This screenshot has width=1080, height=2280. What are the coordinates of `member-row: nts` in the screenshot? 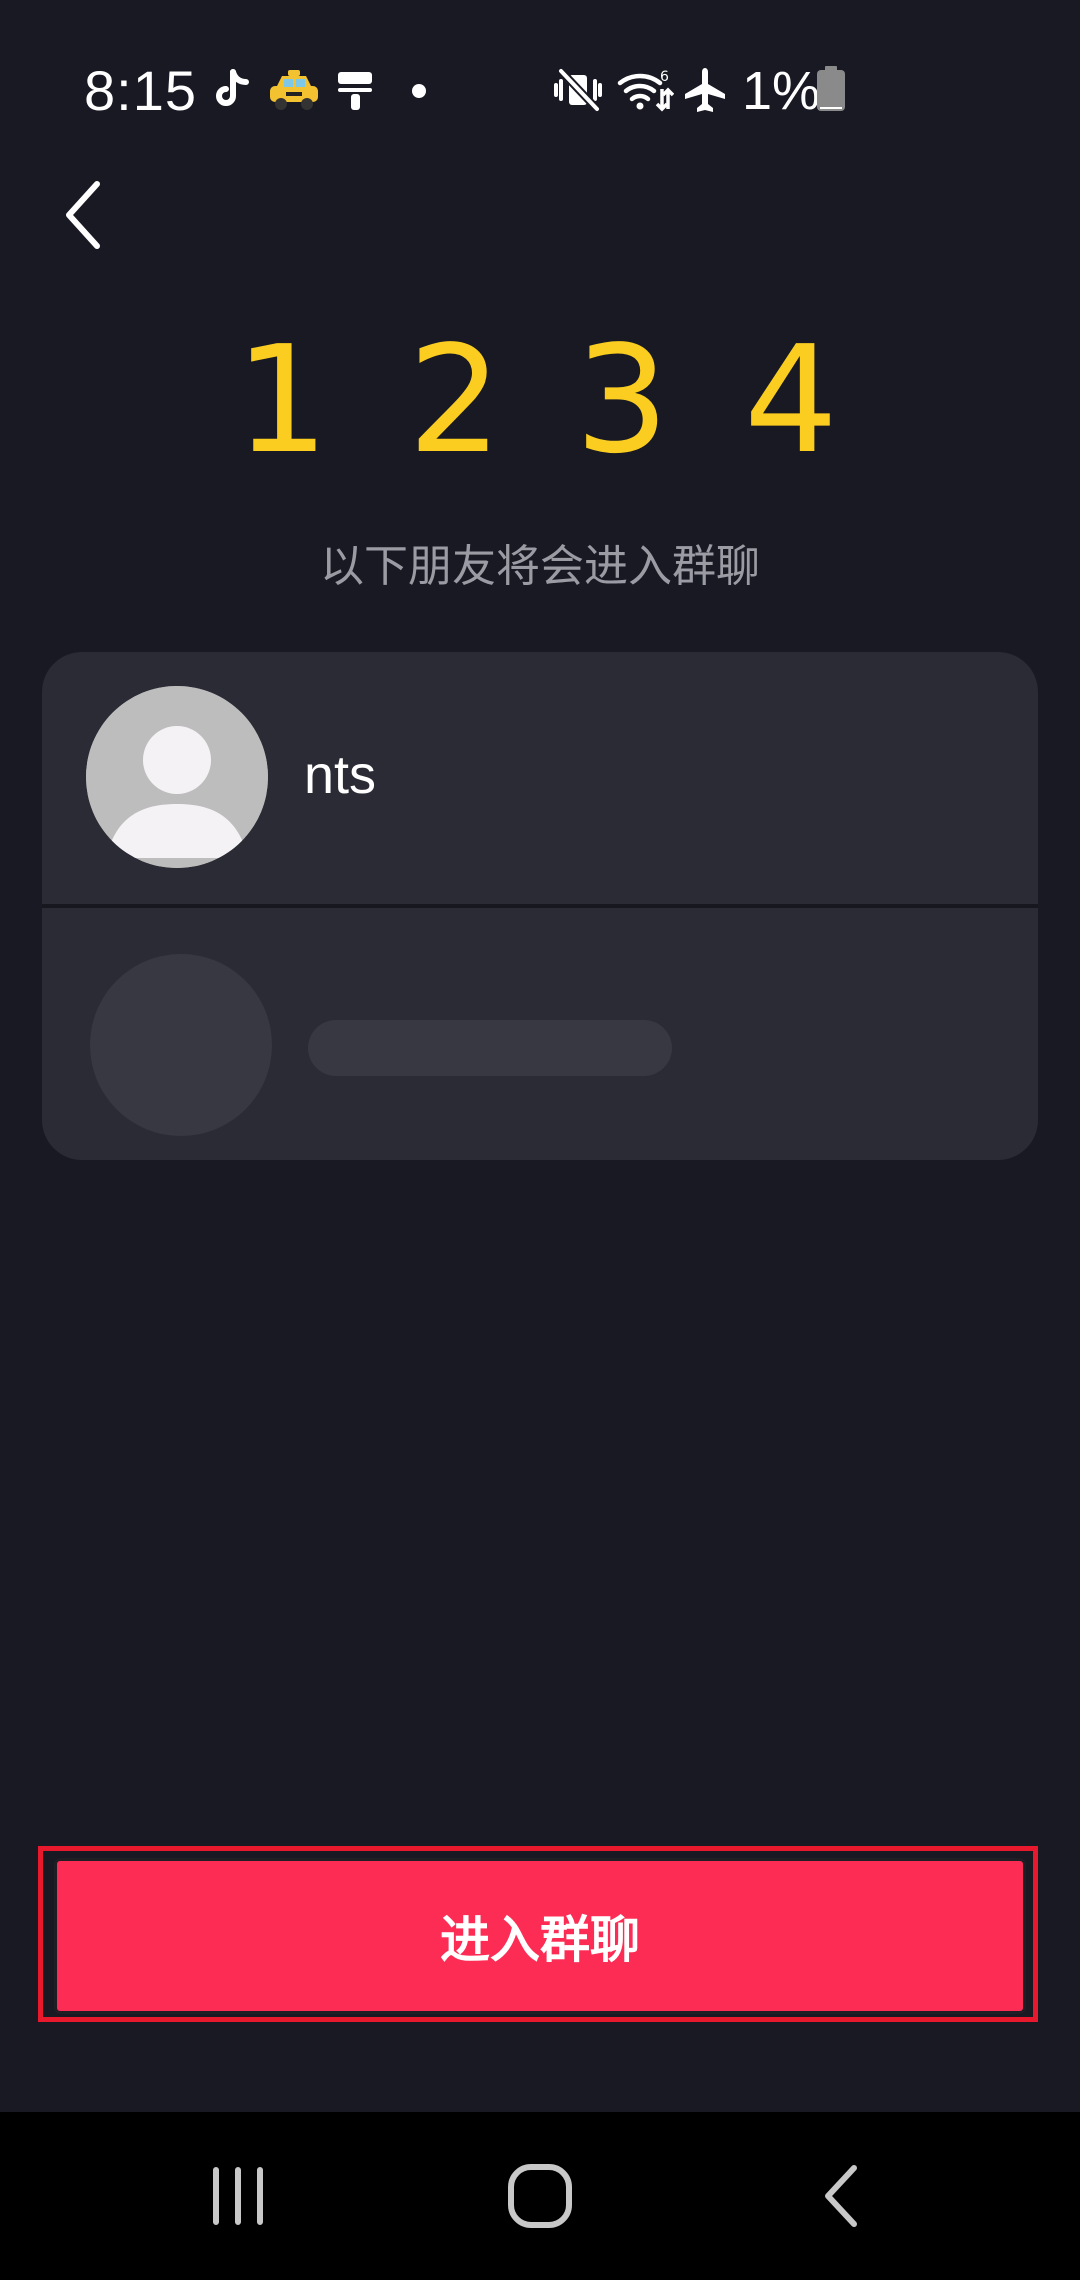 It's located at (540, 778).